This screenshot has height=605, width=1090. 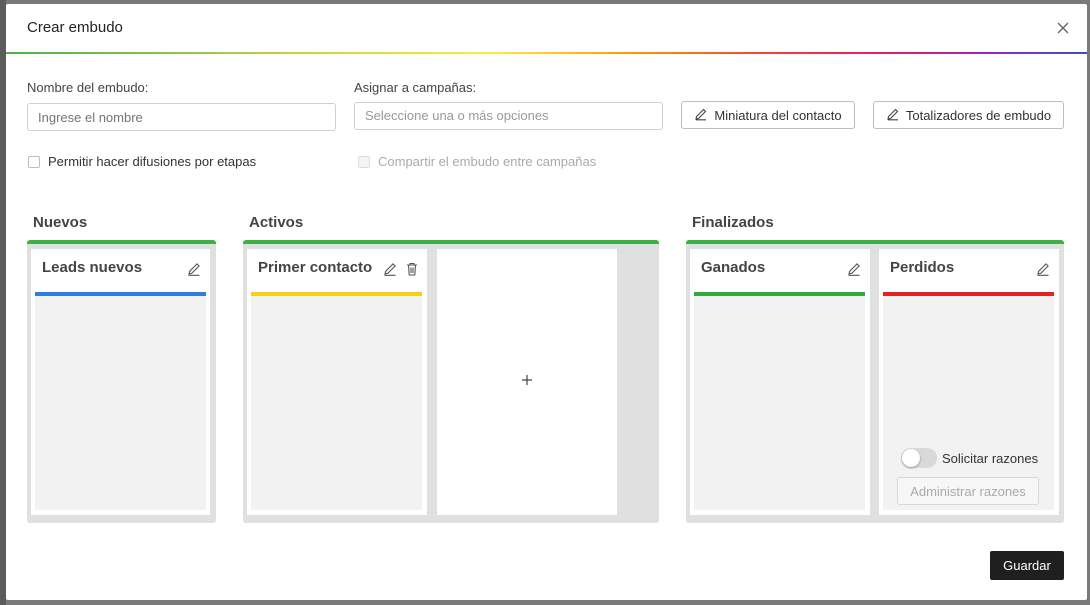 I want to click on save-label: Guardar, so click(x=1027, y=565).